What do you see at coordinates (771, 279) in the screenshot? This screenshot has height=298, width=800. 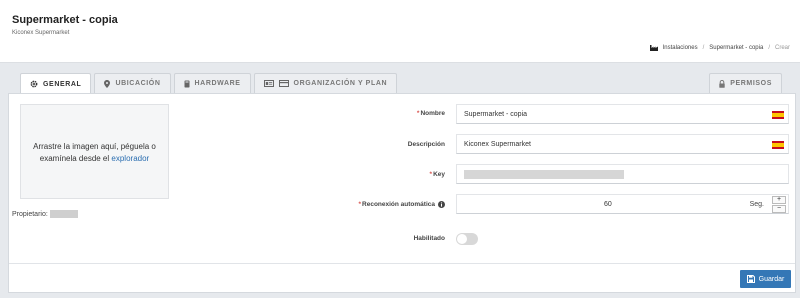 I see `save-label: Guardar` at bounding box center [771, 279].